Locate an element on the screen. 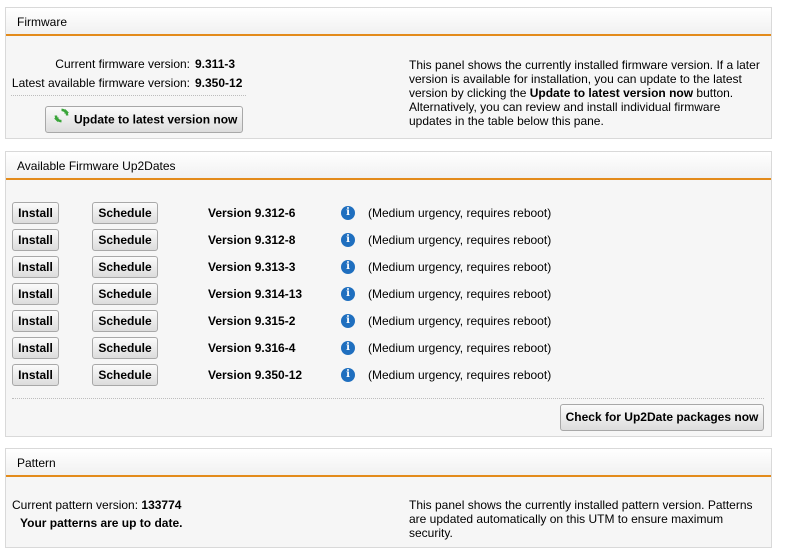  firmware-panel-title: Firmware is located at coordinates (388, 22).